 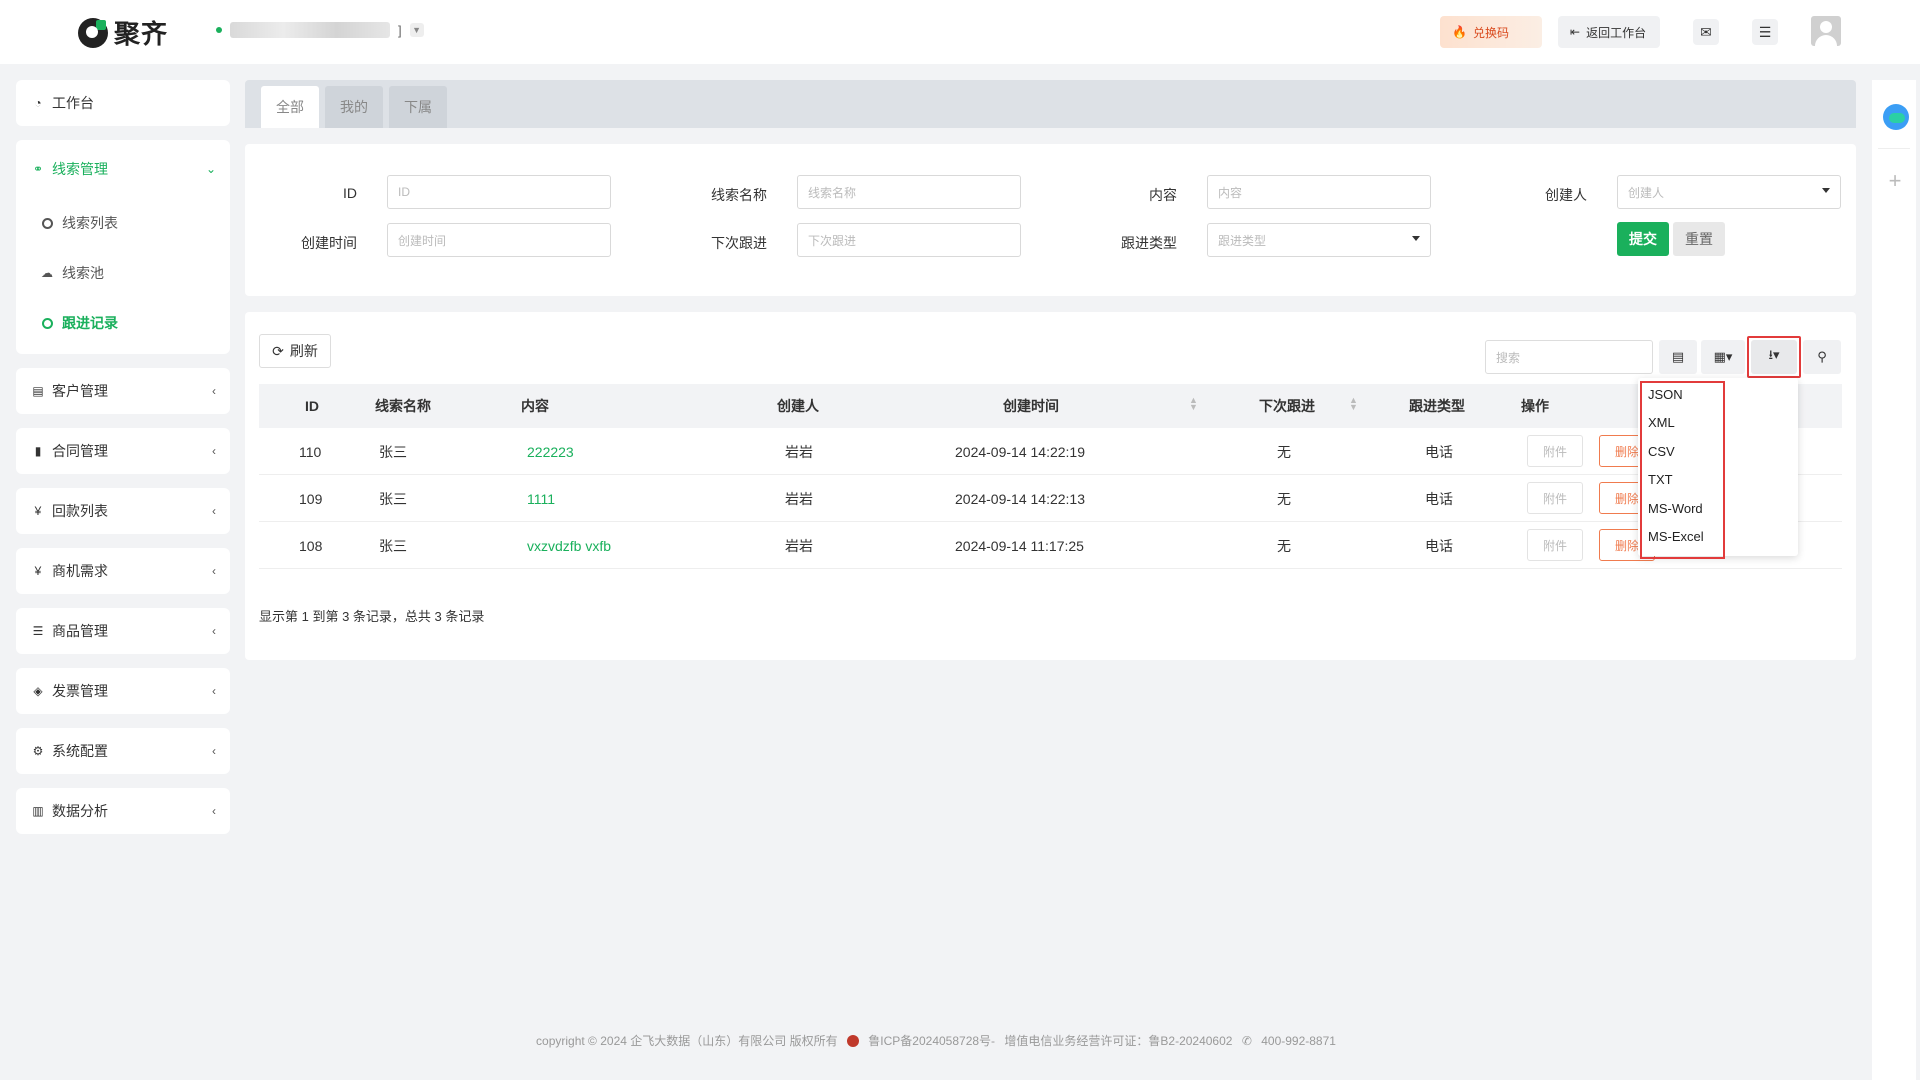 I want to click on column-header-lead-name: 线索名称, so click(x=403, y=406).